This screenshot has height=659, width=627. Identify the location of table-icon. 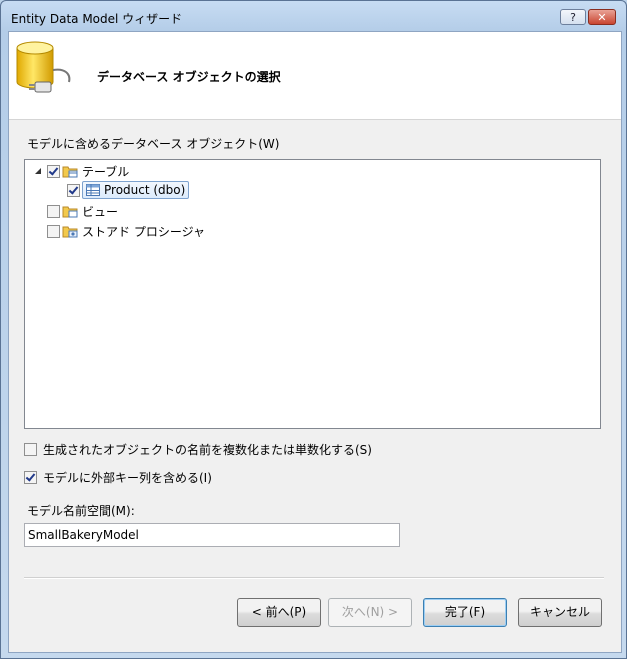
(93, 190).